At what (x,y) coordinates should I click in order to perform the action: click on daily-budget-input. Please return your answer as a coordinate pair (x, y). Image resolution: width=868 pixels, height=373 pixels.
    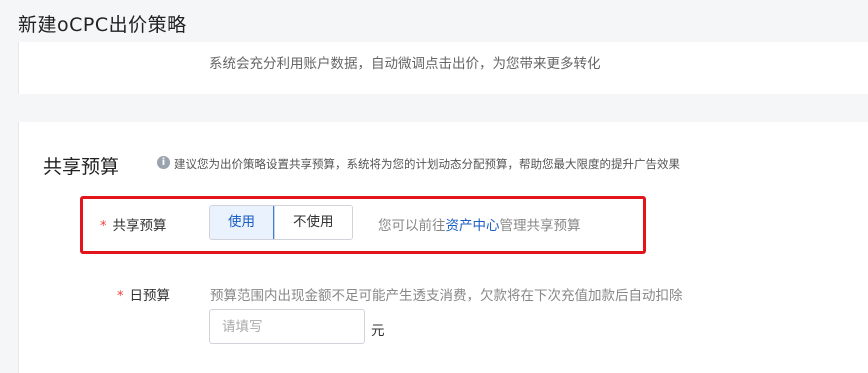
    Looking at the image, I should click on (287, 326).